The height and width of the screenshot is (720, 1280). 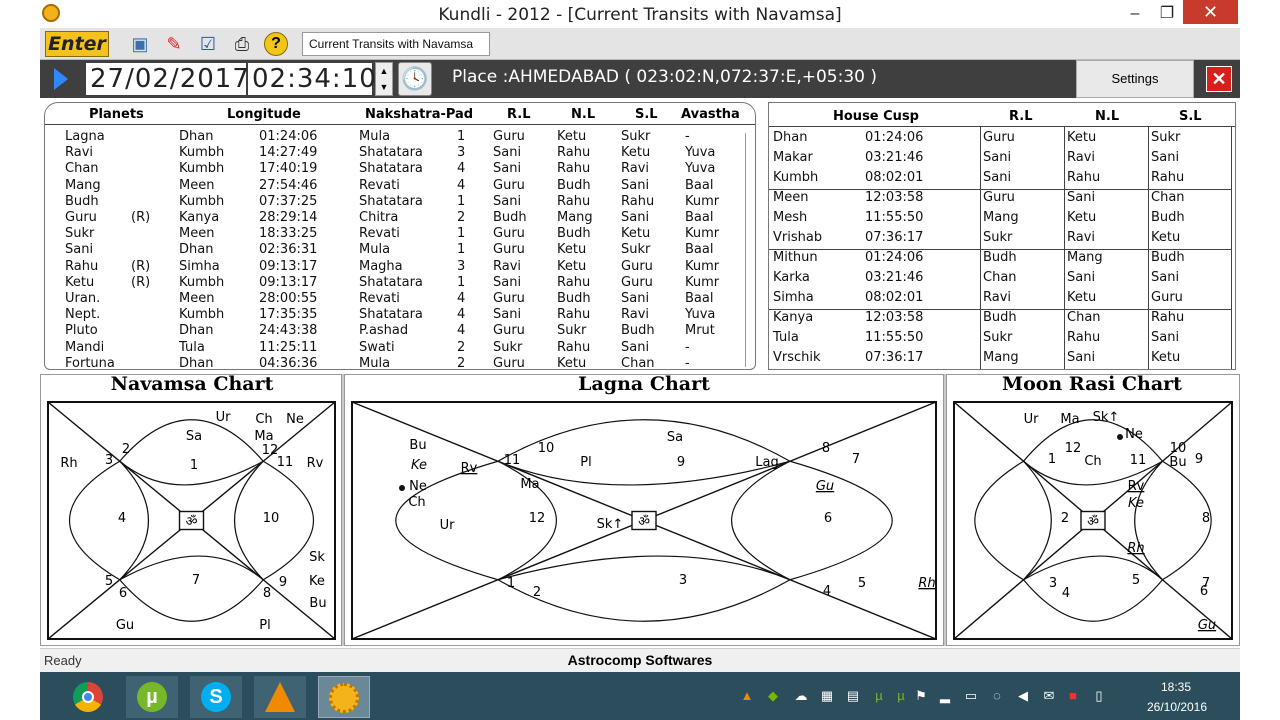 I want to click on wrench-icon: ✎, so click(x=174, y=44).